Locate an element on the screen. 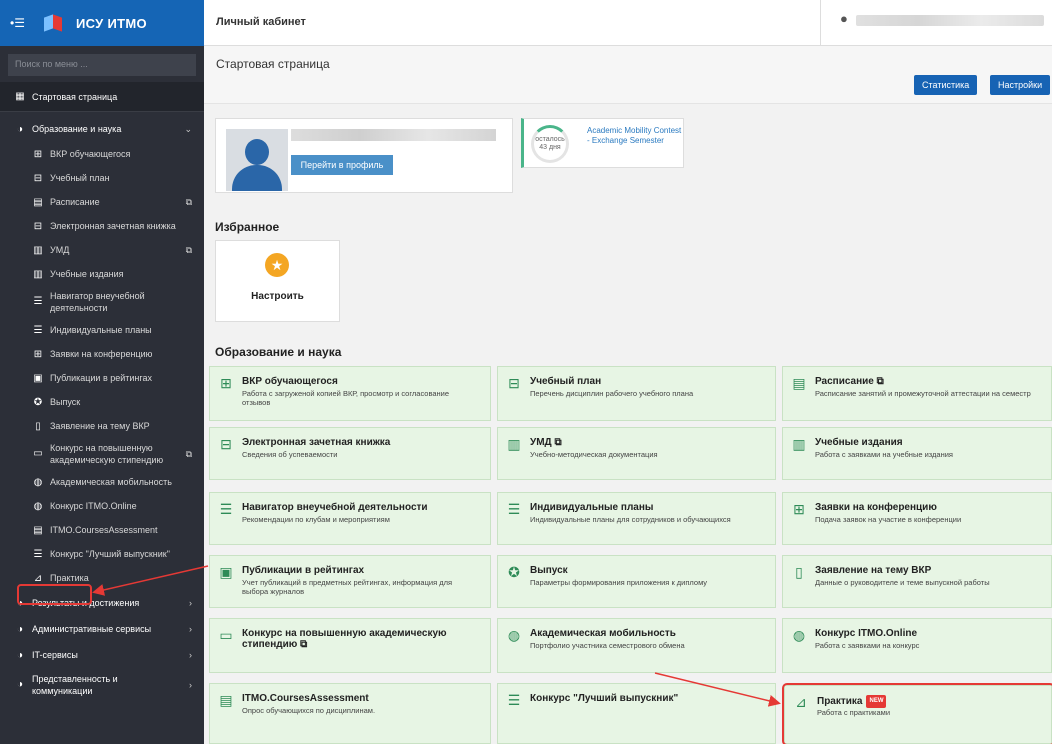 The height and width of the screenshot is (744, 1052). sidebar-item-vkr-topic: ▯ Заявление на тему ВКР is located at coordinates (102, 426).